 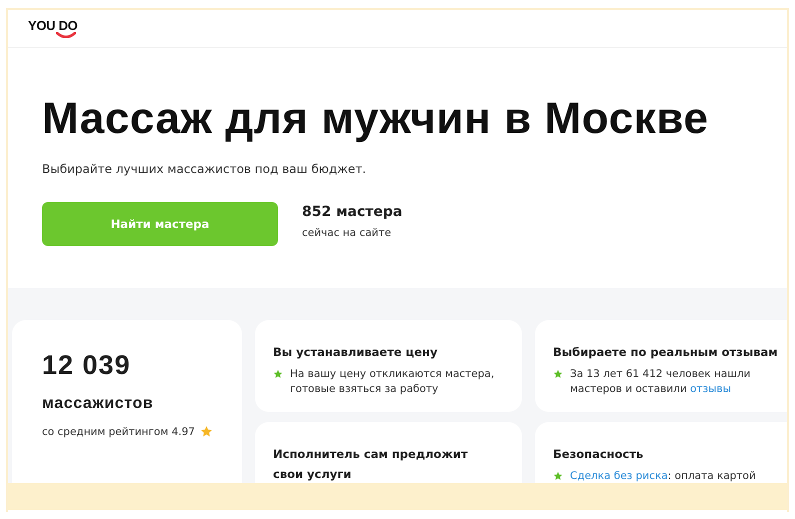 What do you see at coordinates (347, 232) in the screenshot?
I see `masters-caption: сейчас на сайте` at bounding box center [347, 232].